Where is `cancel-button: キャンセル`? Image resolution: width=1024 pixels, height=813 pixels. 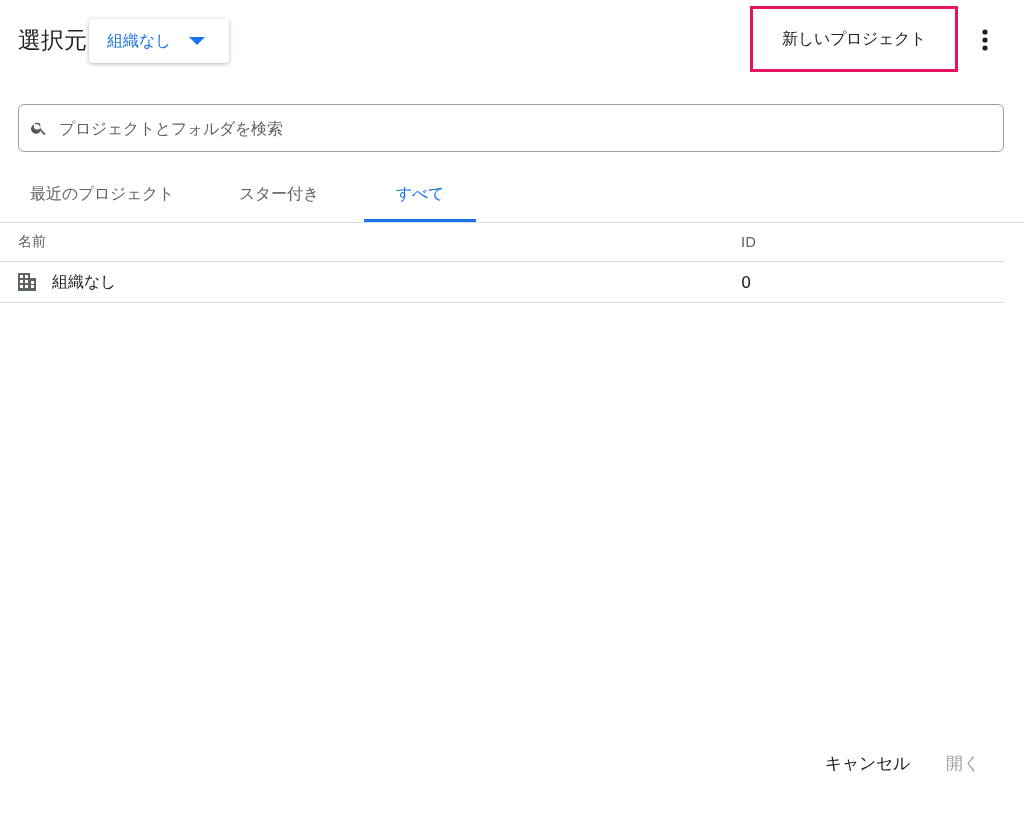
cancel-button: キャンセル is located at coordinates (867, 763).